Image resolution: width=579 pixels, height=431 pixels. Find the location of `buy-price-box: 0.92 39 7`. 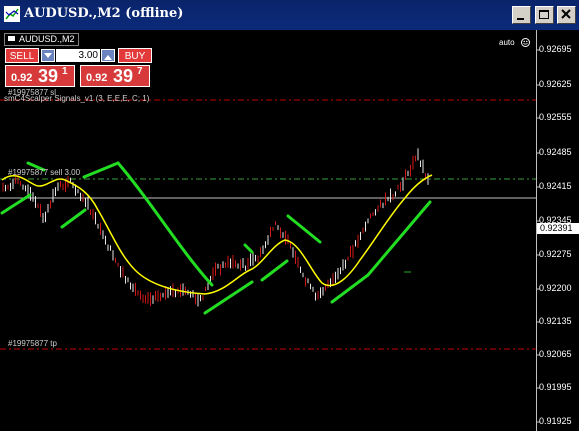

buy-price-box: 0.92 39 7 is located at coordinates (115, 76).